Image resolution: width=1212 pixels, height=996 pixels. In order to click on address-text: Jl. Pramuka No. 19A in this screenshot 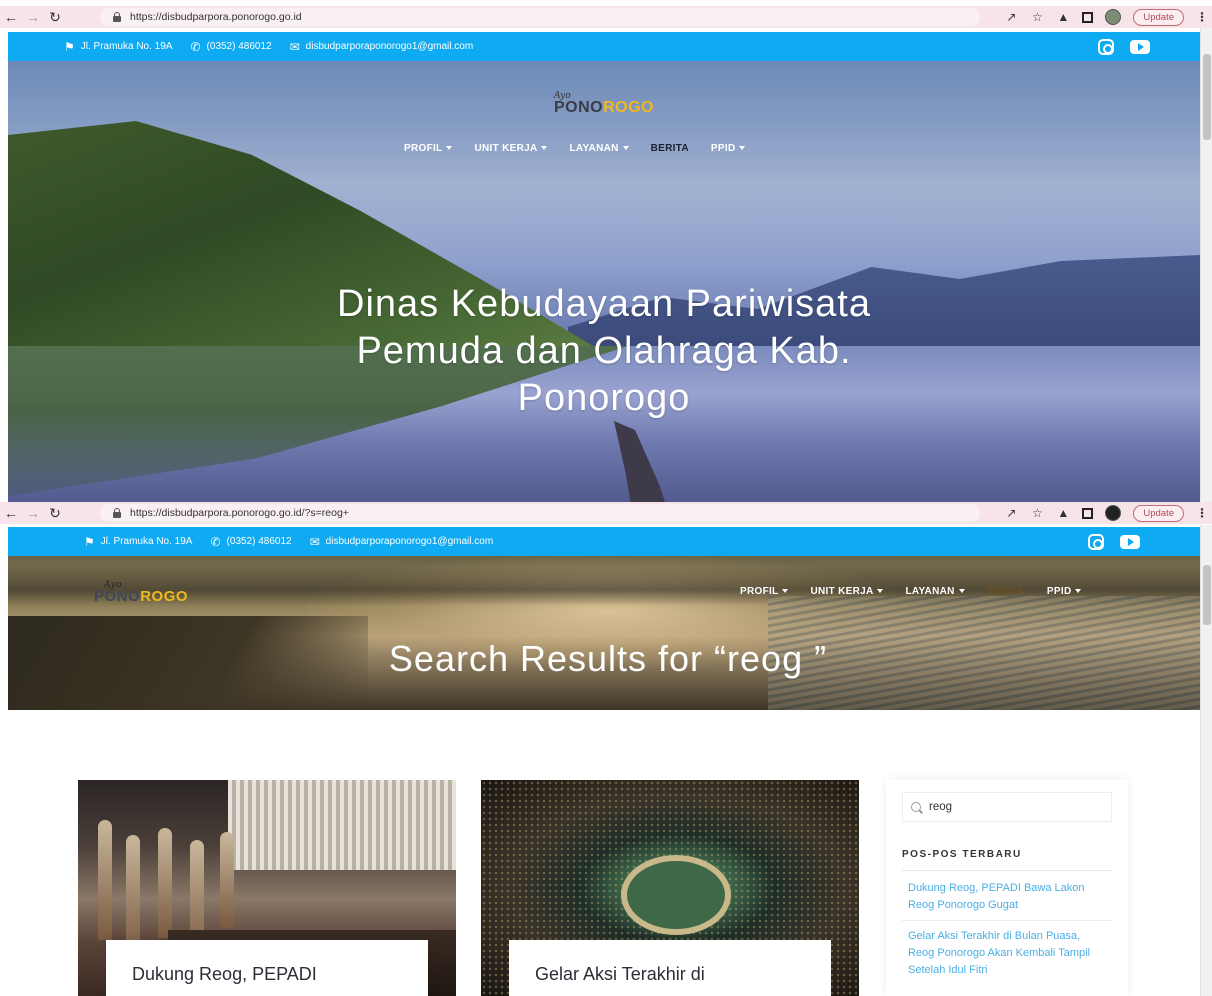, I will do `click(146, 541)`.